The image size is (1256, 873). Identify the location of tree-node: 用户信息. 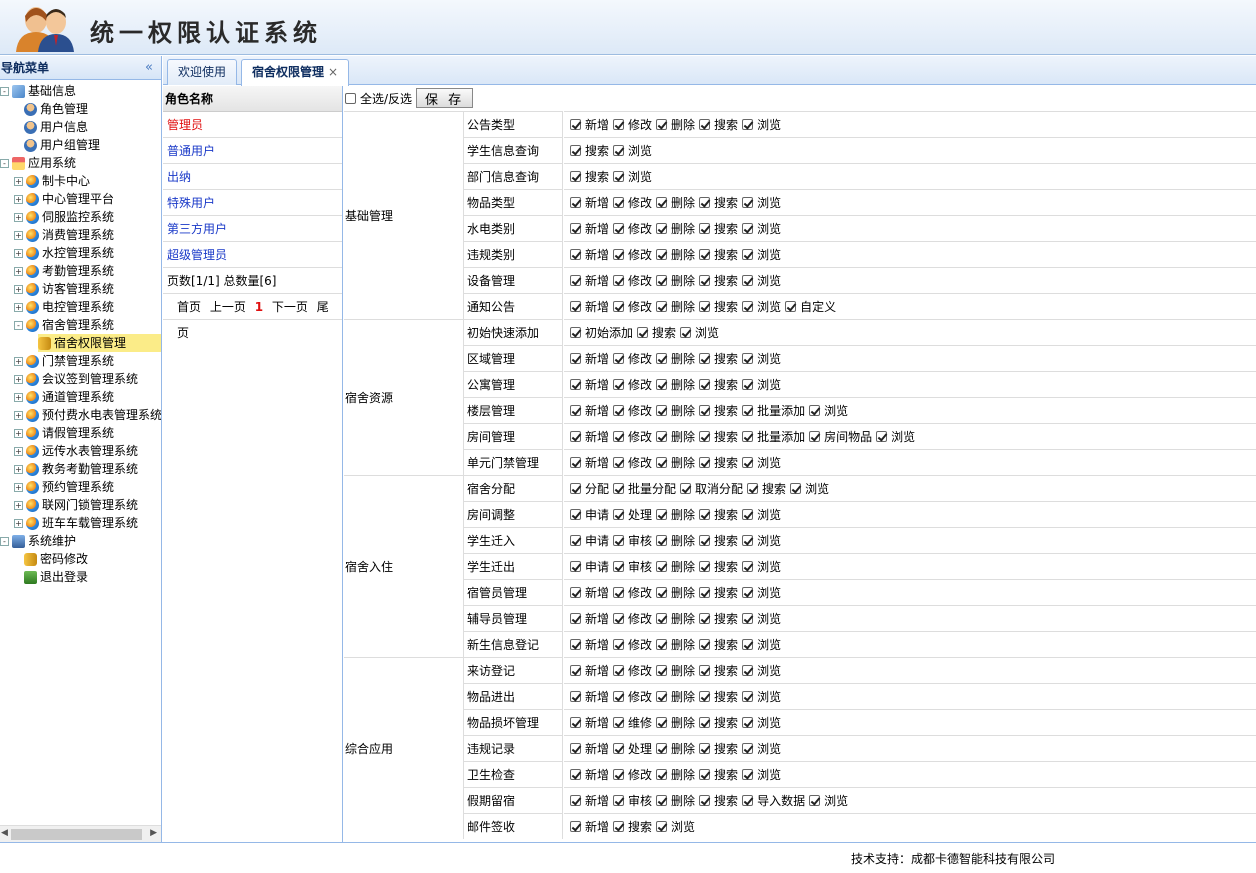
(56, 127).